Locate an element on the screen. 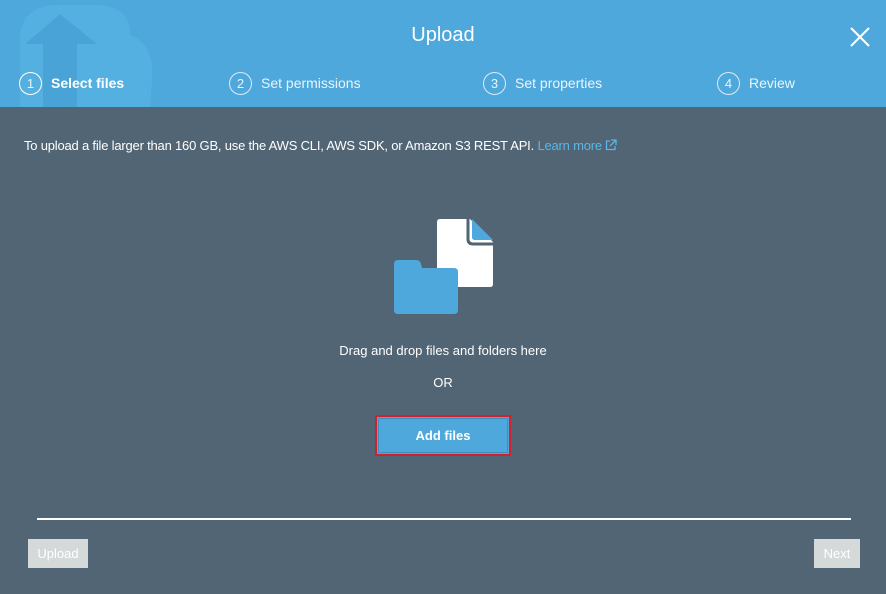  upload-button: Upload is located at coordinates (58, 553).